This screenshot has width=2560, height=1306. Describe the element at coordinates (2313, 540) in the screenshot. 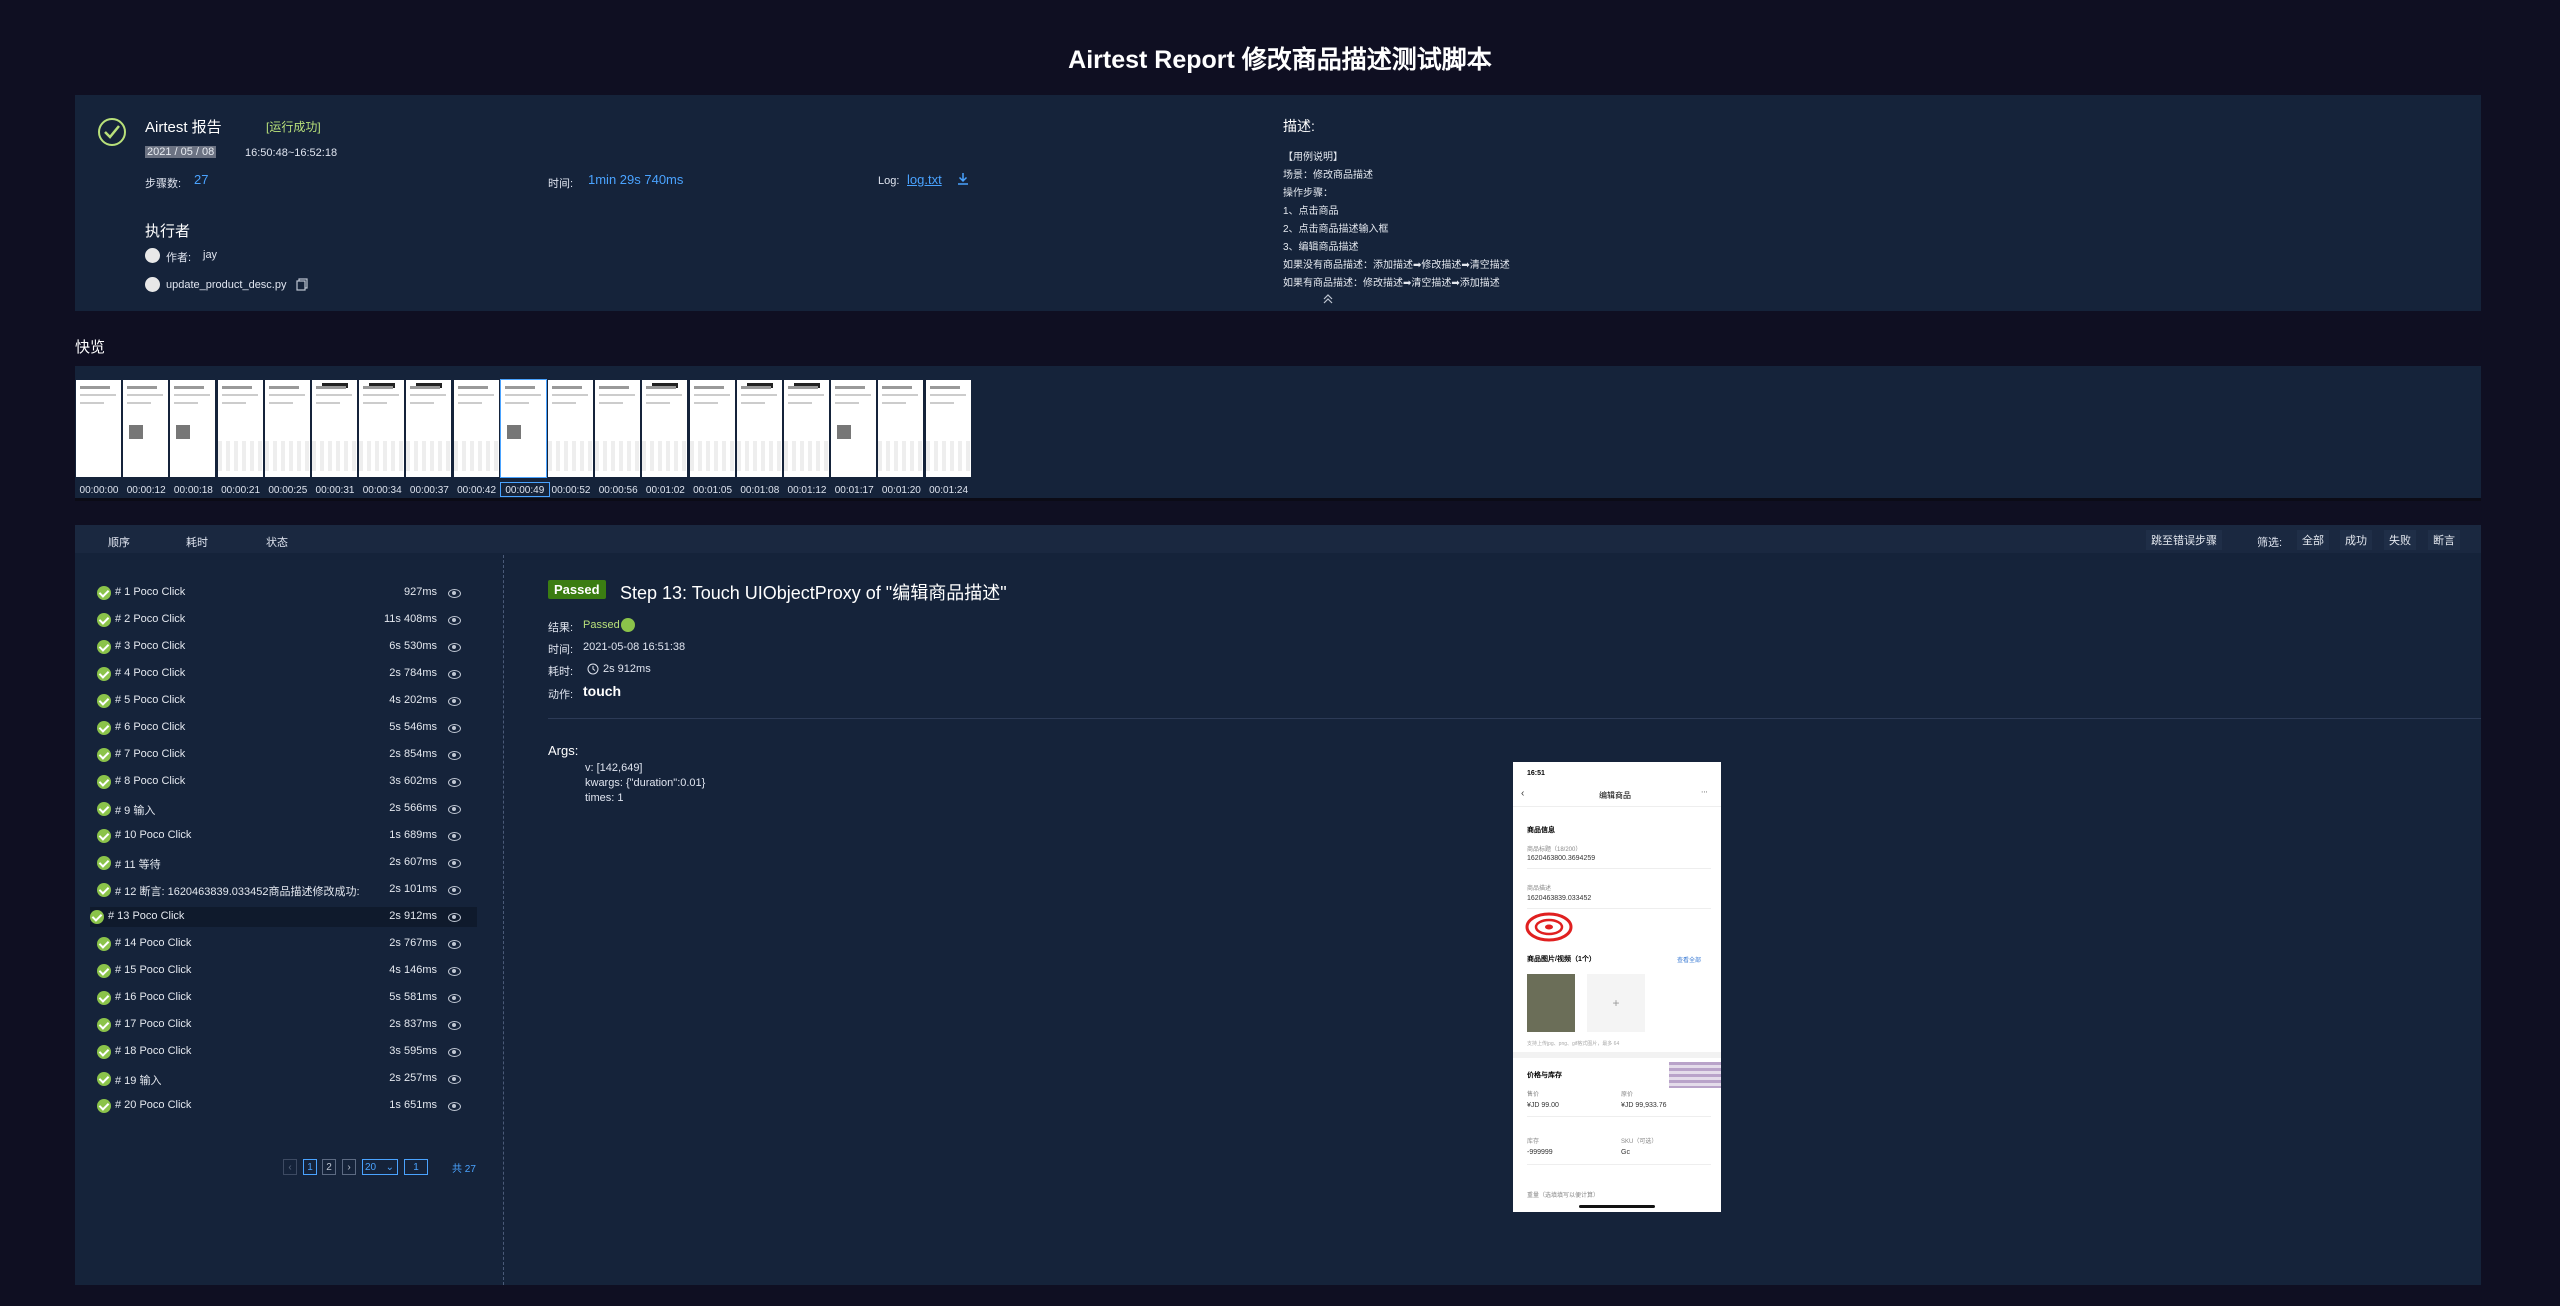

I see `filter-all-button: 全部` at that location.